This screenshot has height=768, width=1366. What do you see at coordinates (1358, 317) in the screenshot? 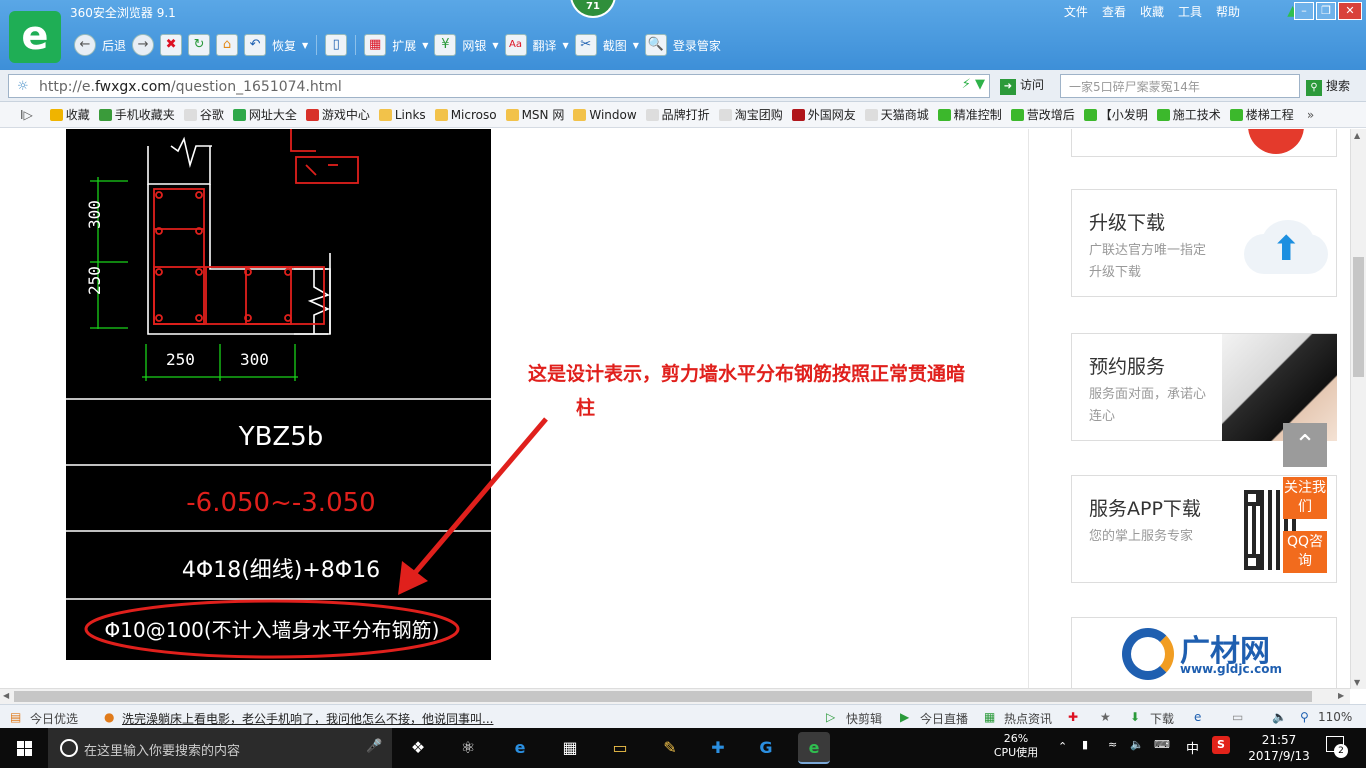
I see `vertical-scroll-thumb` at bounding box center [1358, 317].